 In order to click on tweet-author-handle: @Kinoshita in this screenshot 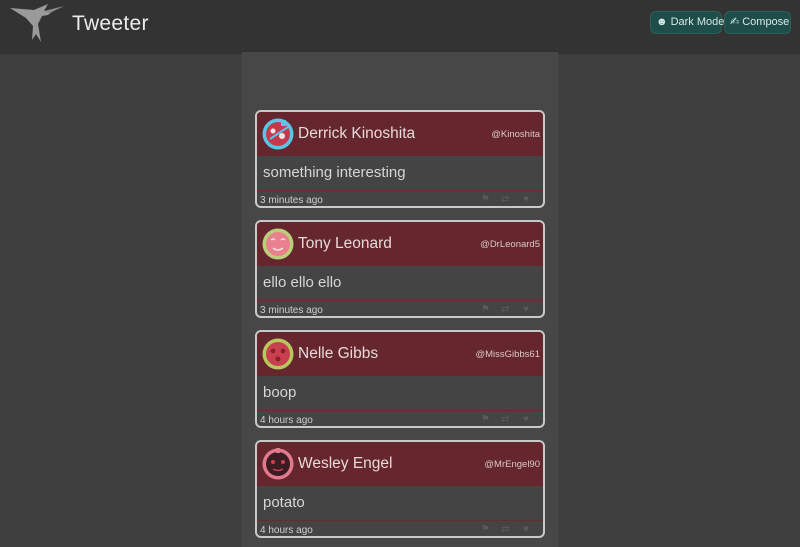, I will do `click(515, 134)`.